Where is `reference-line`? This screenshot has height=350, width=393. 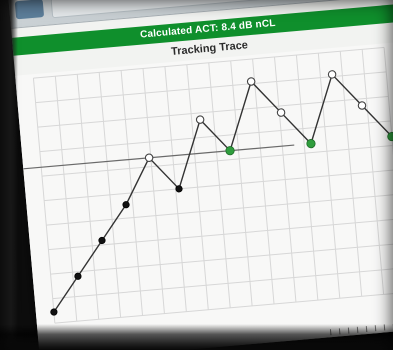 reference-line is located at coordinates (159, 157).